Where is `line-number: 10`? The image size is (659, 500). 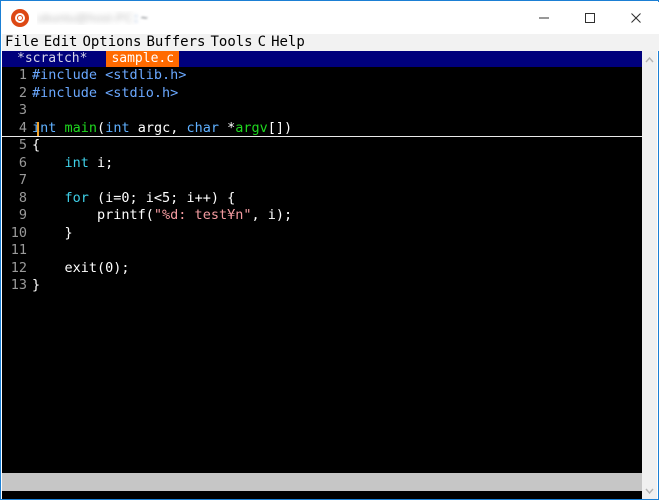 line-number: 10 is located at coordinates (18, 232).